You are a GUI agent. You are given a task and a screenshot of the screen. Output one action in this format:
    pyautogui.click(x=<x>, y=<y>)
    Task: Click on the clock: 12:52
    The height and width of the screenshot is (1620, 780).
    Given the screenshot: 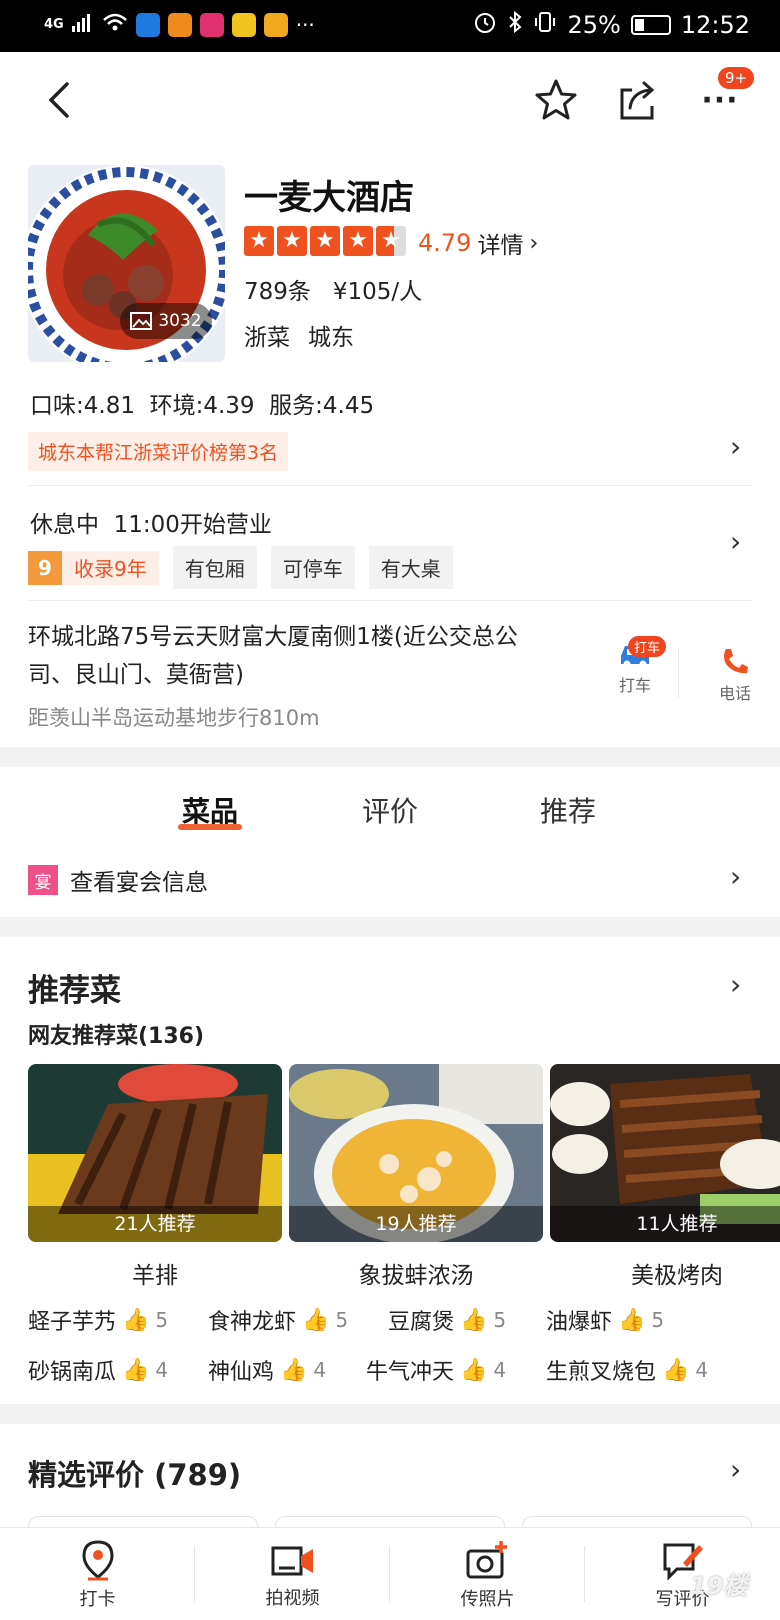 What is the action you would take?
    pyautogui.click(x=715, y=25)
    